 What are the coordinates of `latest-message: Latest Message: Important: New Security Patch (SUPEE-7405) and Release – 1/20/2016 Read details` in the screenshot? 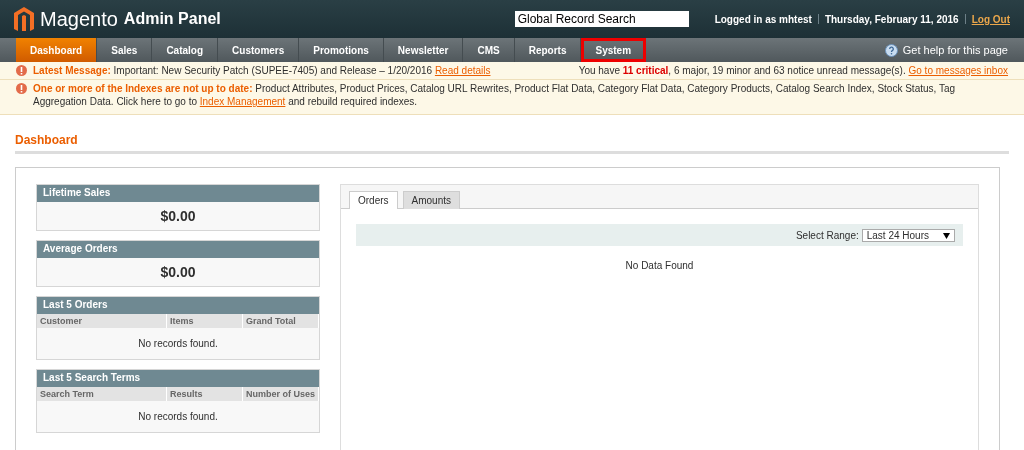 It's located at (262, 70).